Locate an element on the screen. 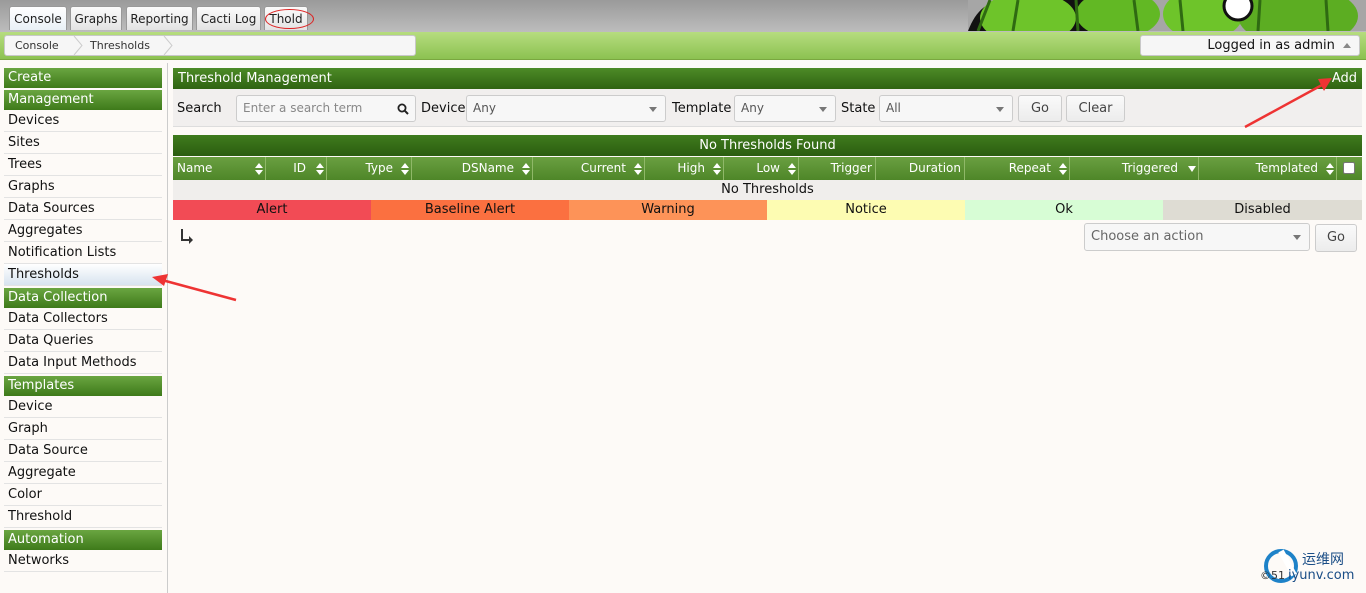 The image size is (1366, 593). search-icon is located at coordinates (403, 109).